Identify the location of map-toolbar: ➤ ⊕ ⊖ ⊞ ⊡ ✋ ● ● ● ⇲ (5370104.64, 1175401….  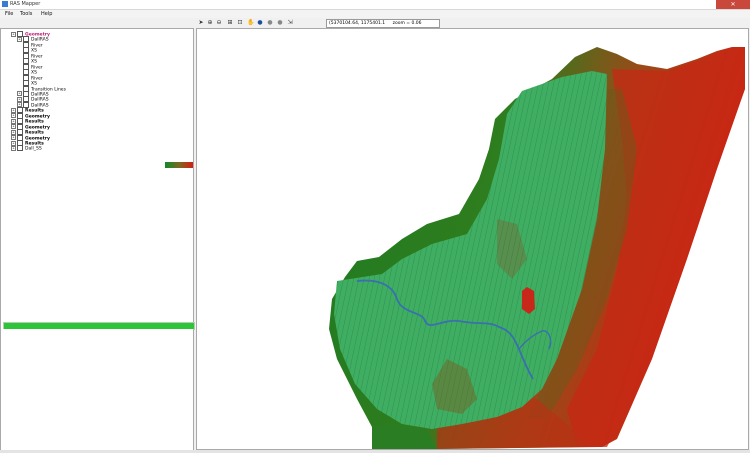
(473, 23).